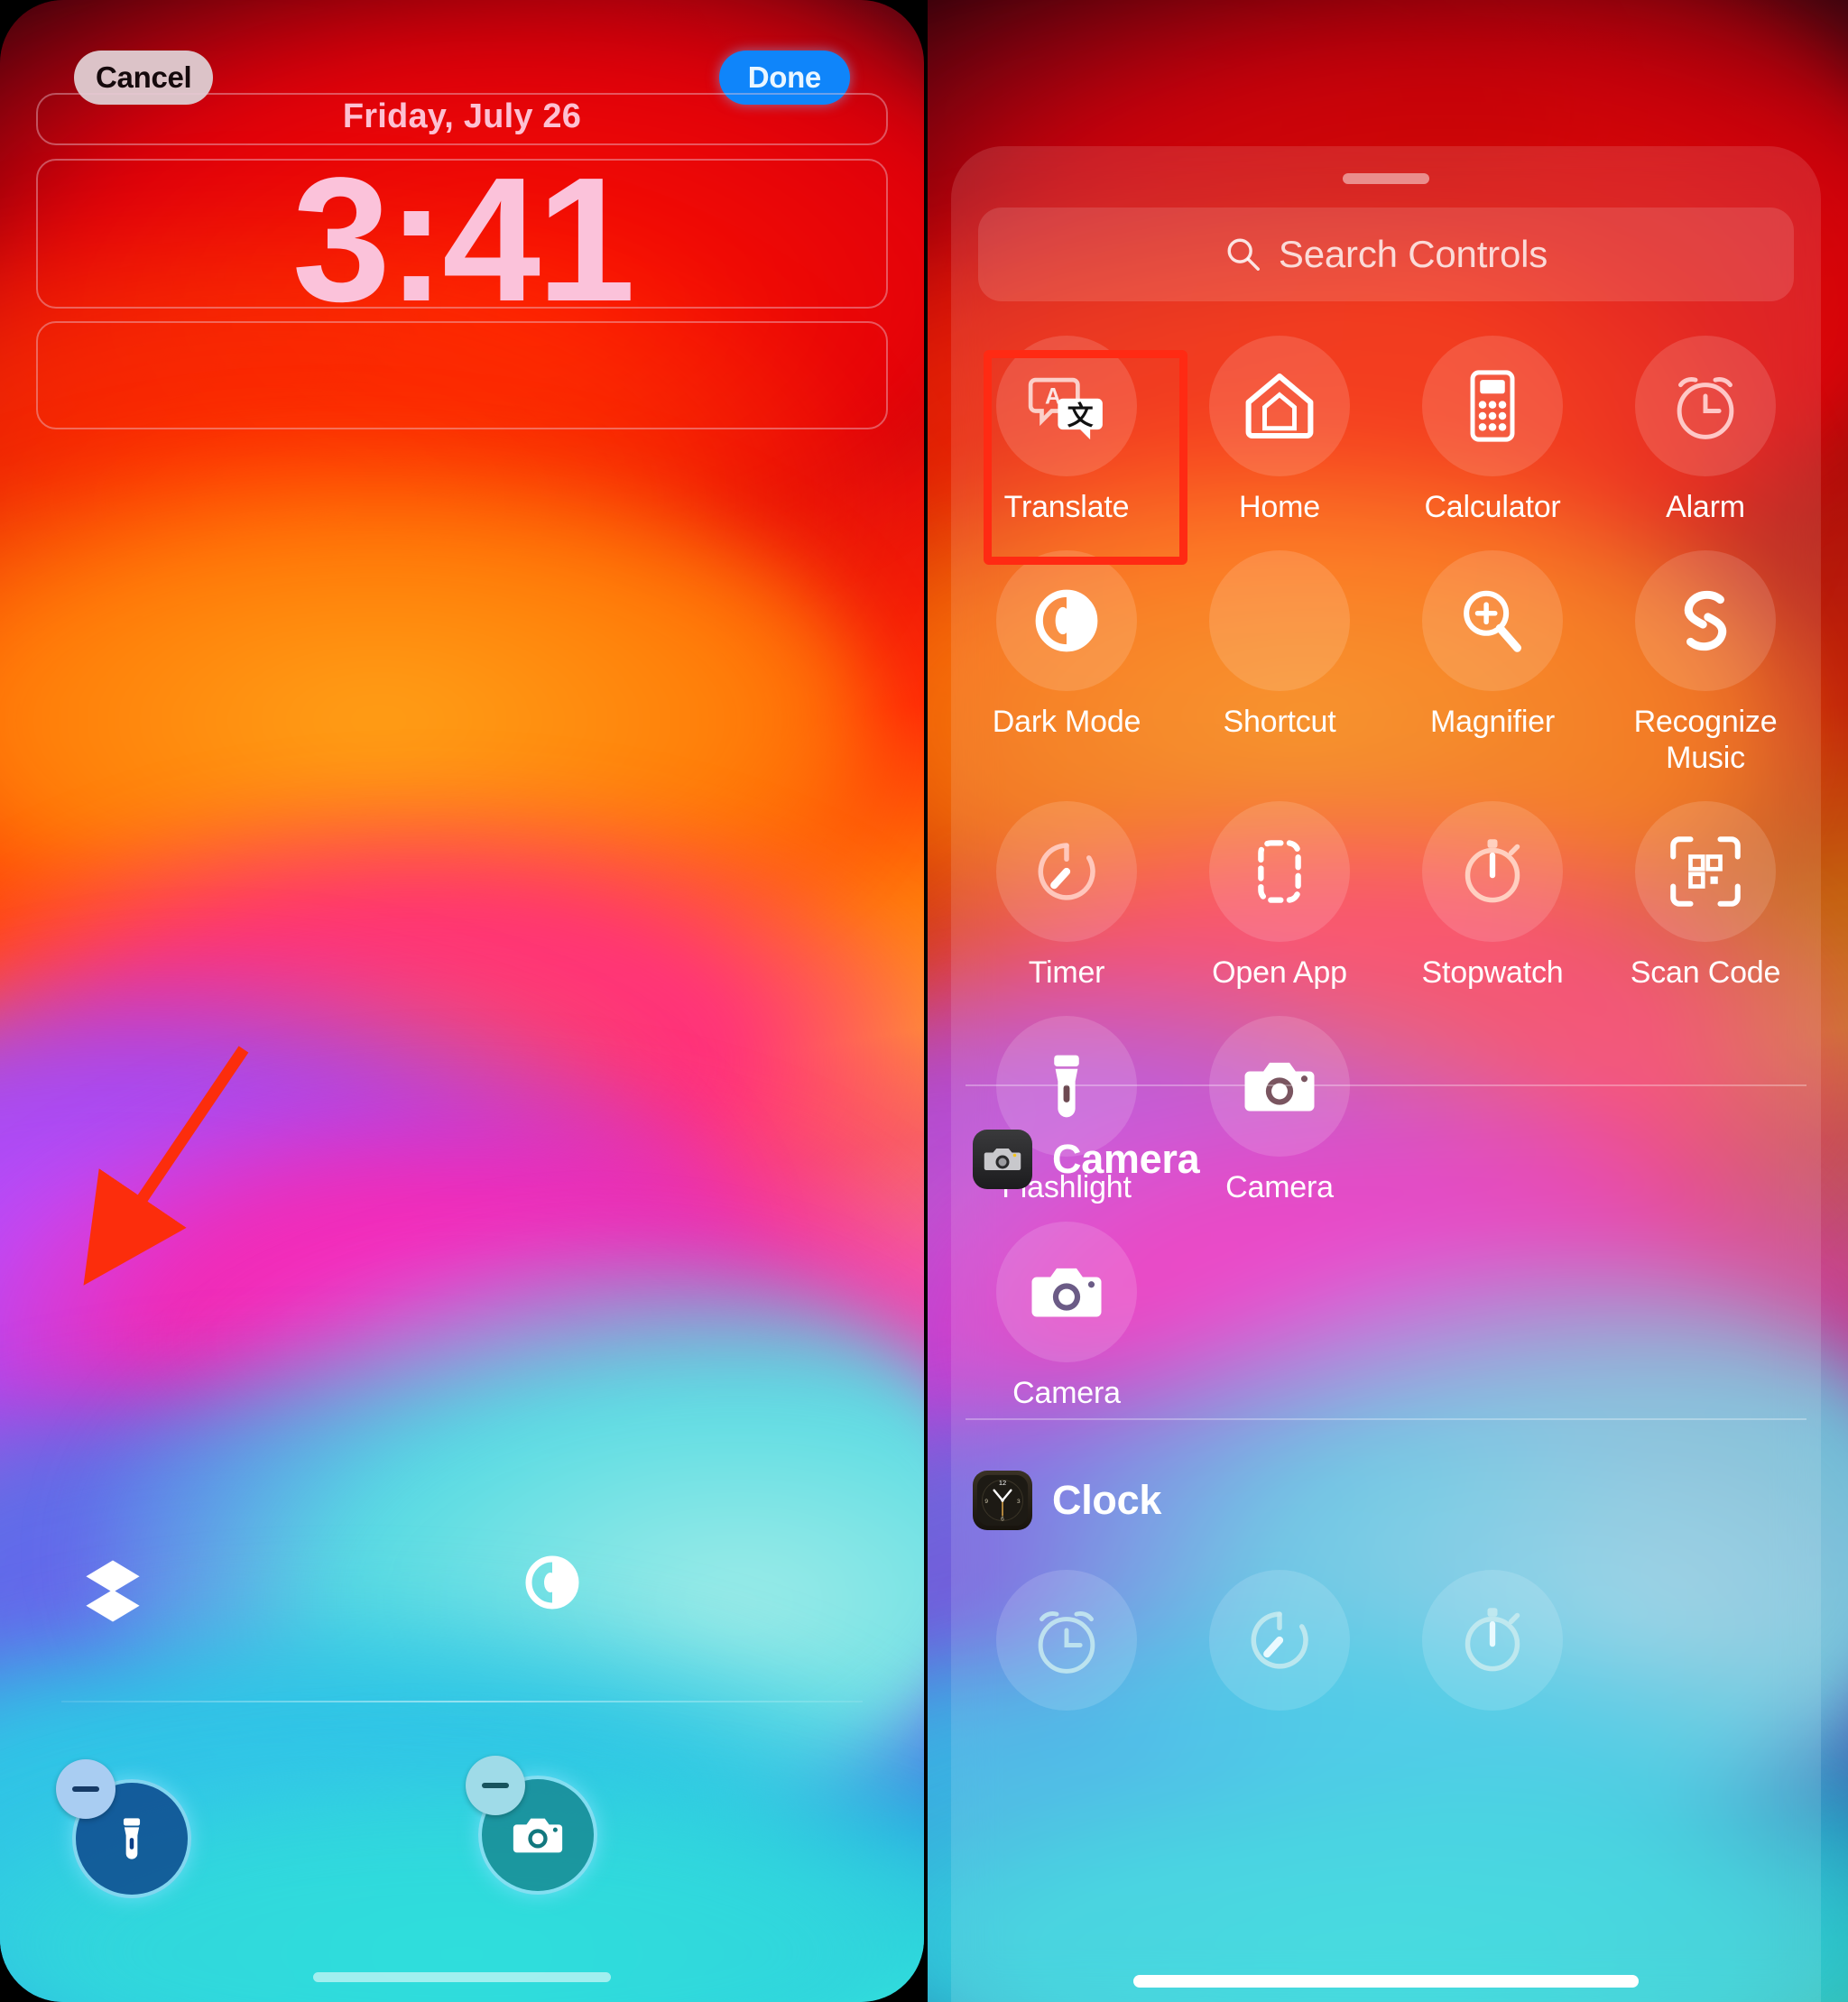 Image resolution: width=1848 pixels, height=2002 pixels. I want to click on scan-code-icon, so click(1705, 872).